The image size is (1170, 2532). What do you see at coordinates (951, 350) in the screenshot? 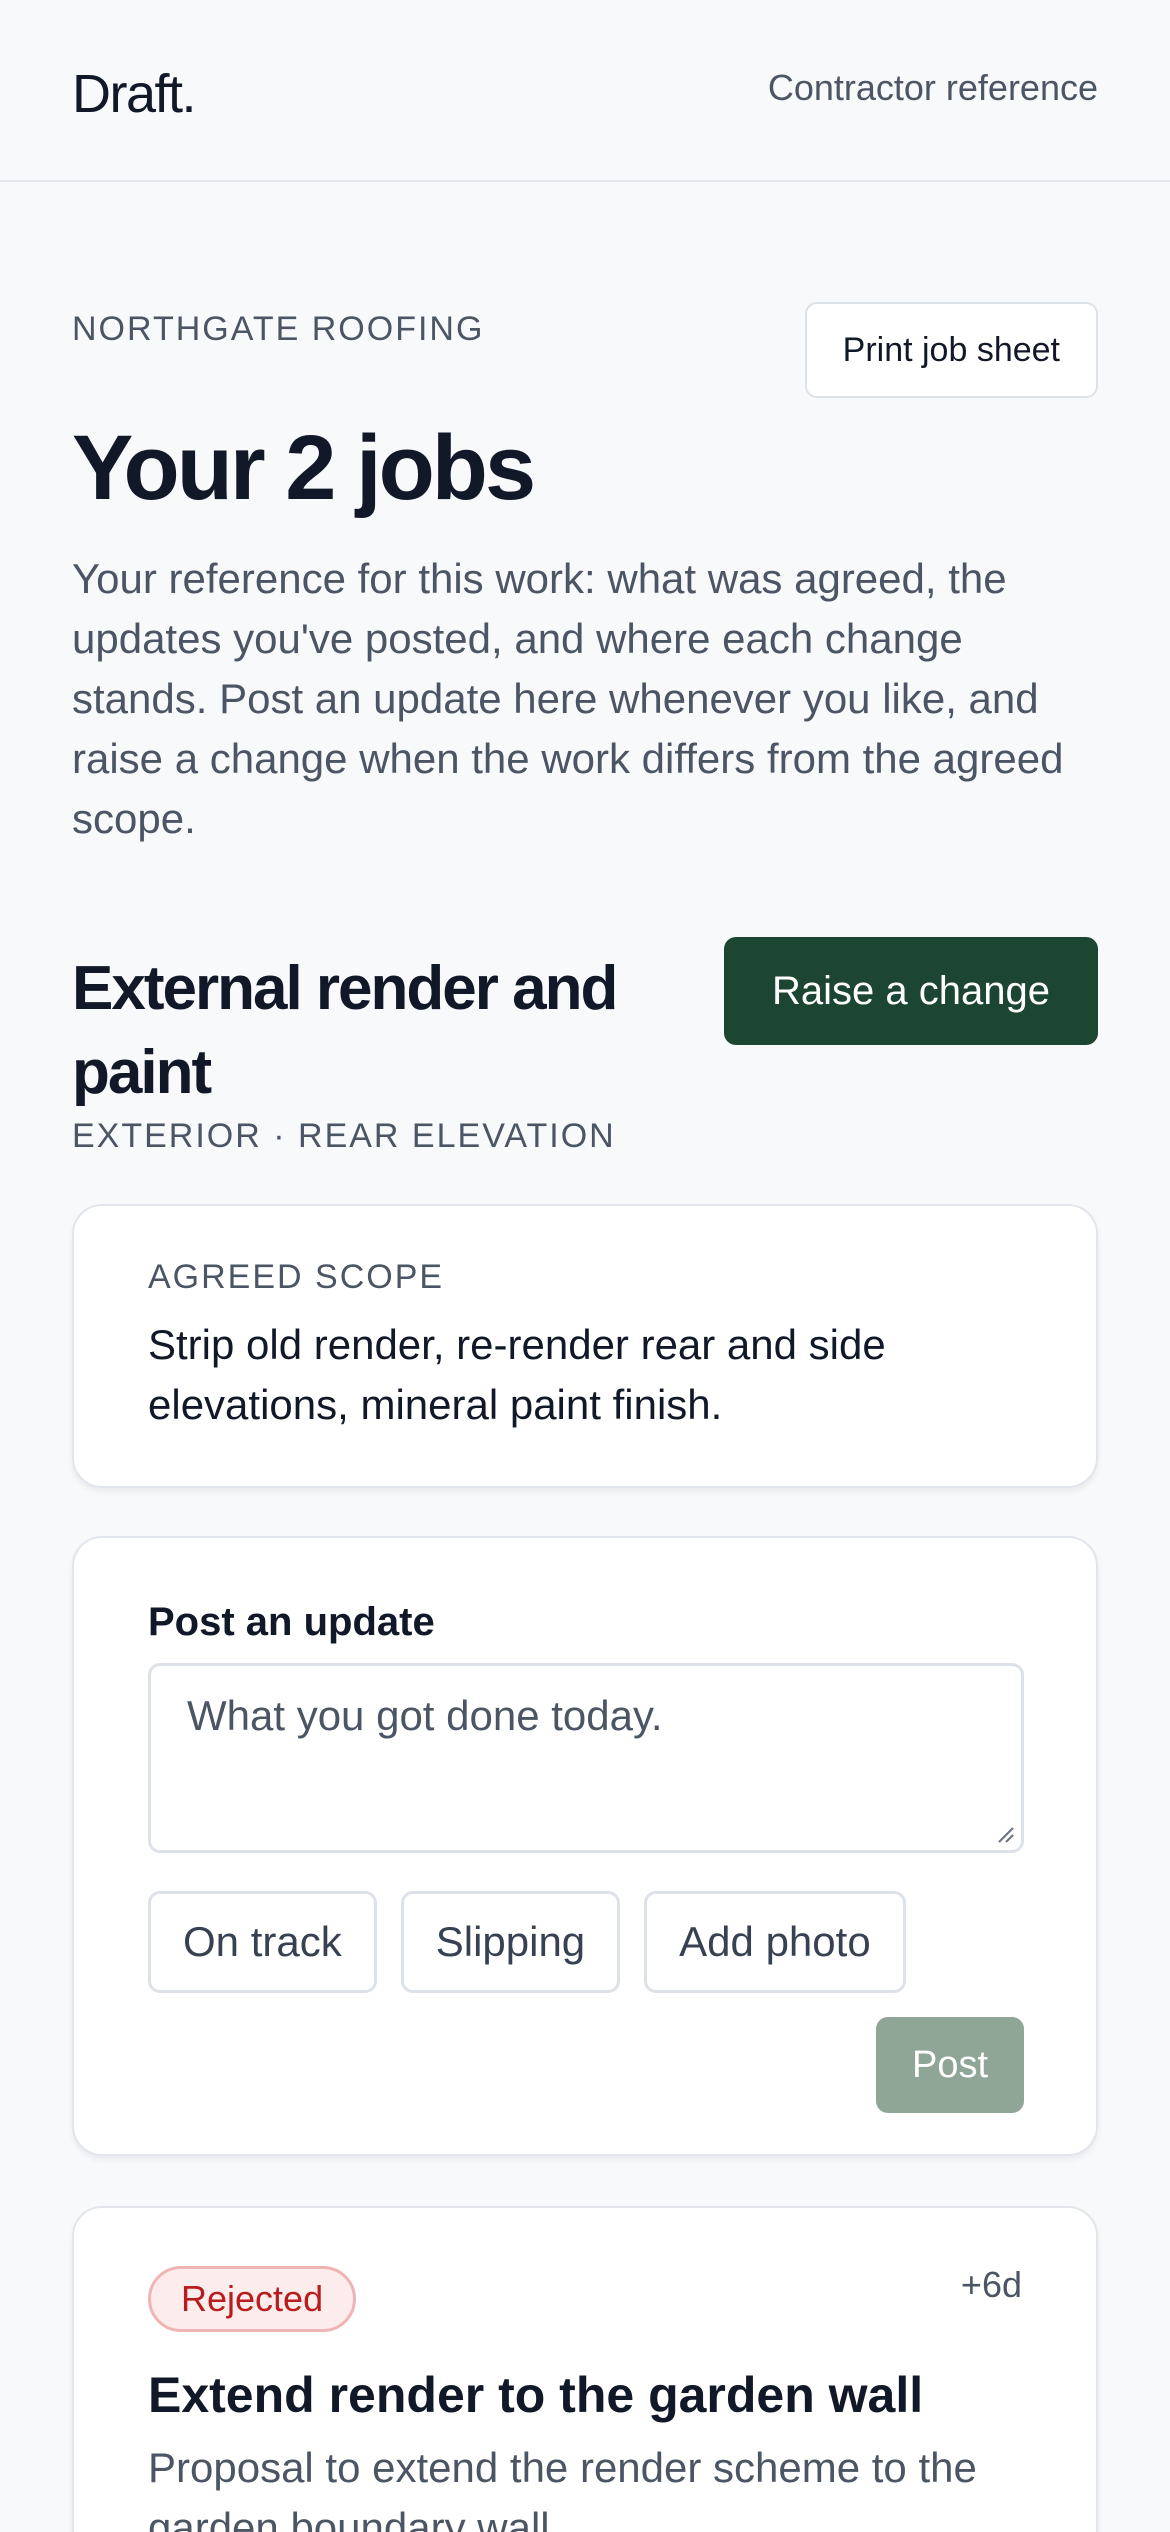
I see `print-job-sheet-button: Print job sheet` at bounding box center [951, 350].